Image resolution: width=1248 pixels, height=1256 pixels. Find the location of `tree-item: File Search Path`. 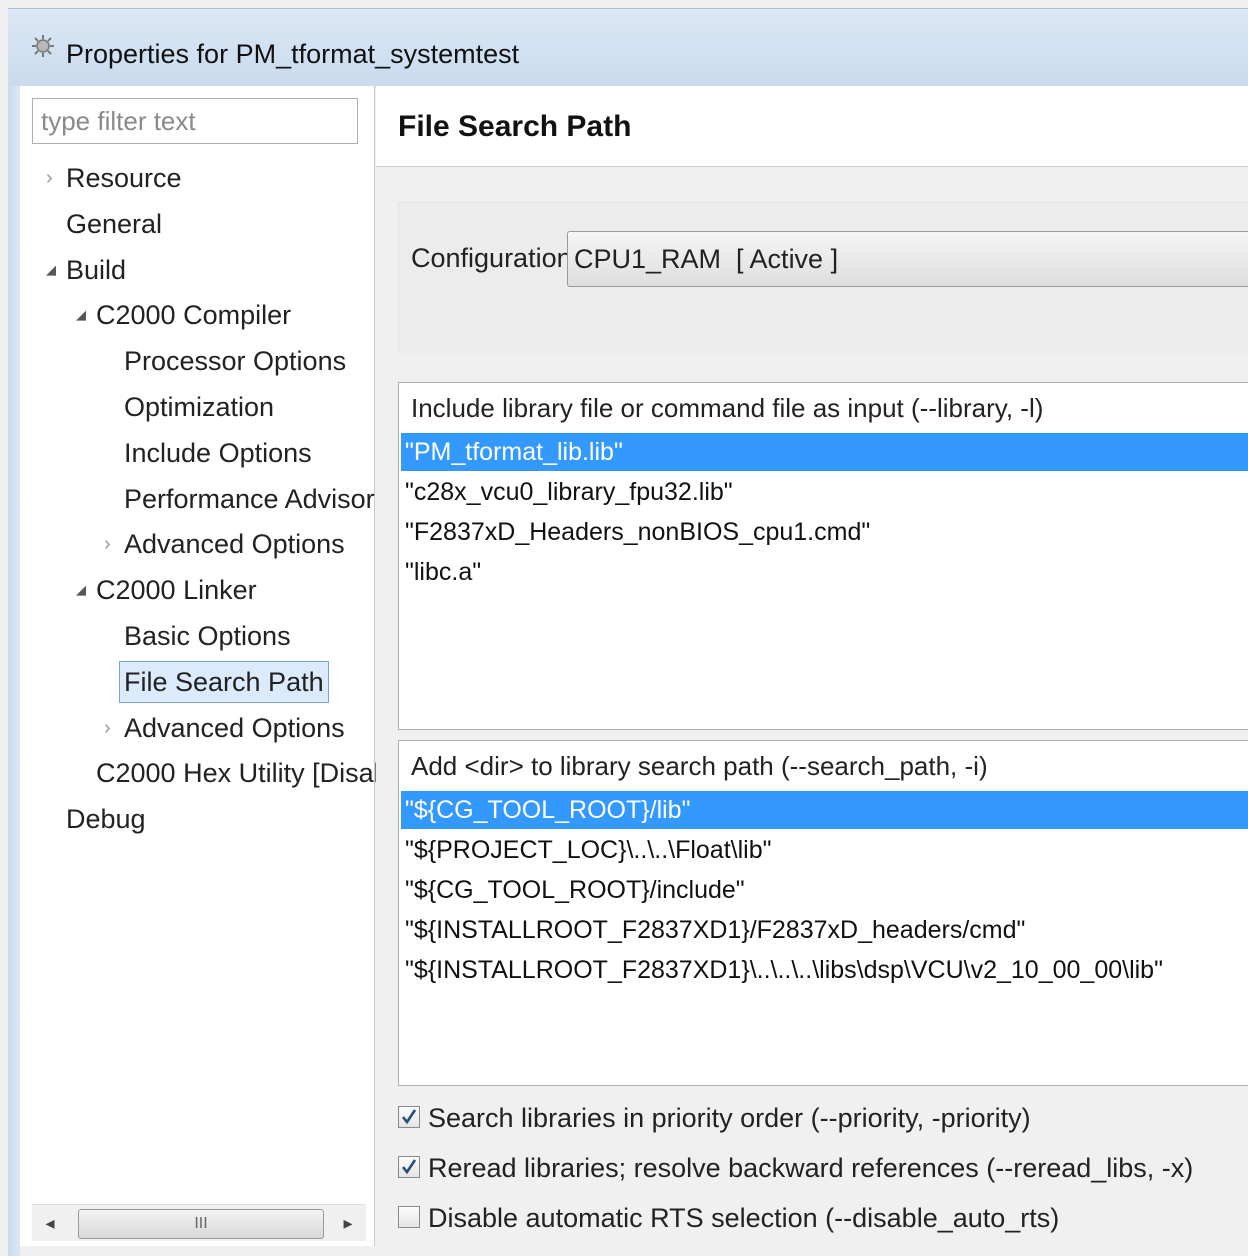

tree-item: File Search Path is located at coordinates (224, 681).